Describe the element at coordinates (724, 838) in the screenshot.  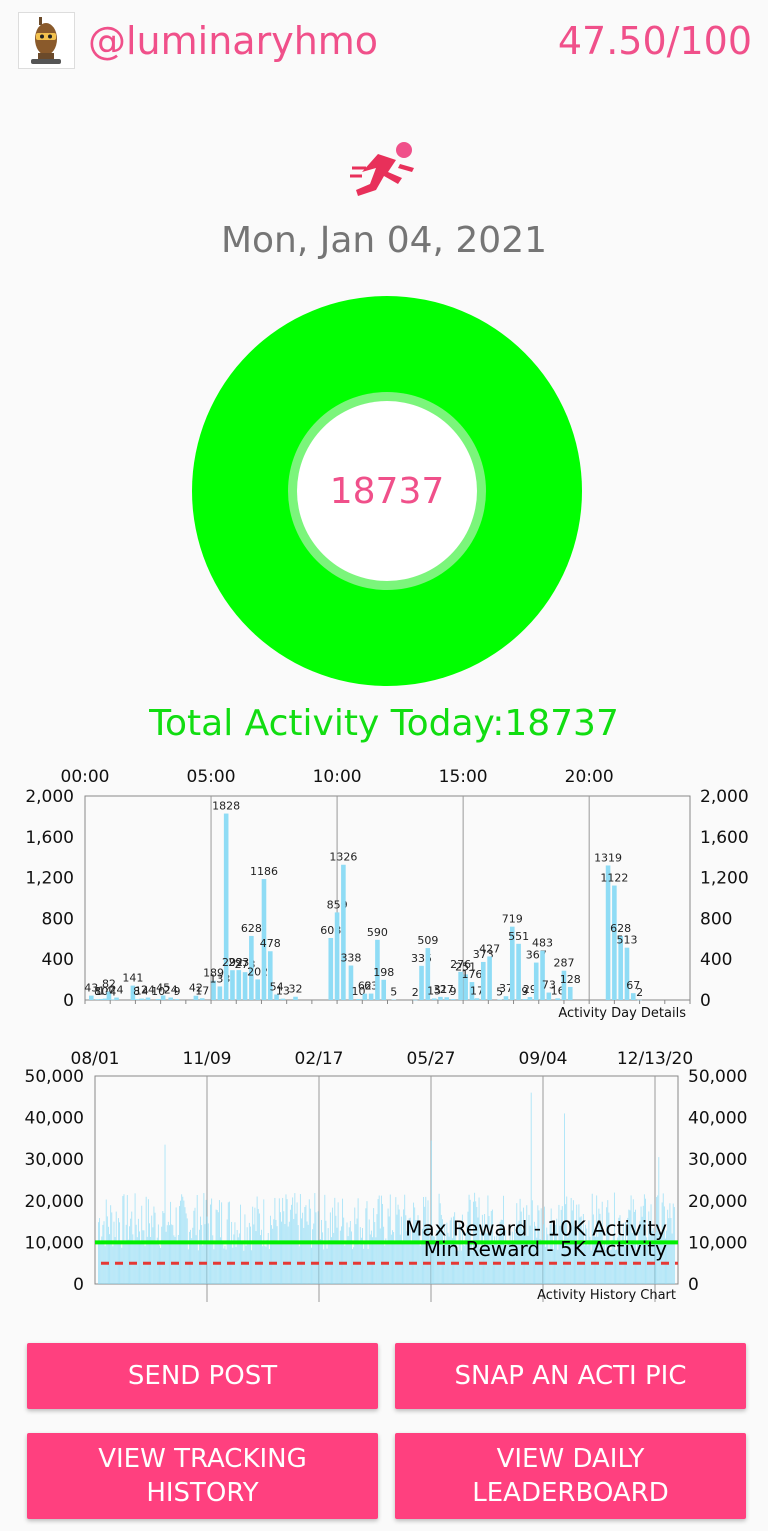
I see `day-chart-y-tick-right: 1,600` at that location.